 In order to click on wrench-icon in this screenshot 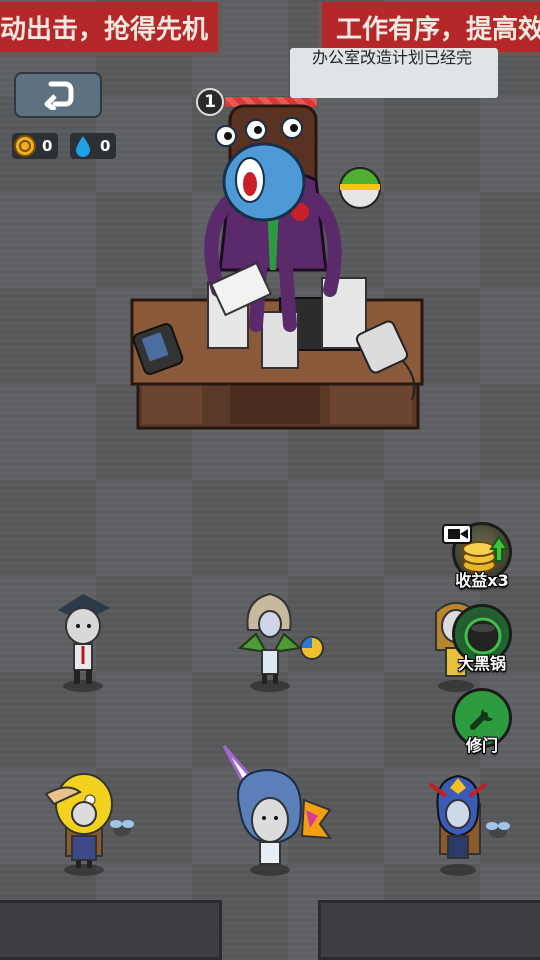, I will do `click(481, 719)`.